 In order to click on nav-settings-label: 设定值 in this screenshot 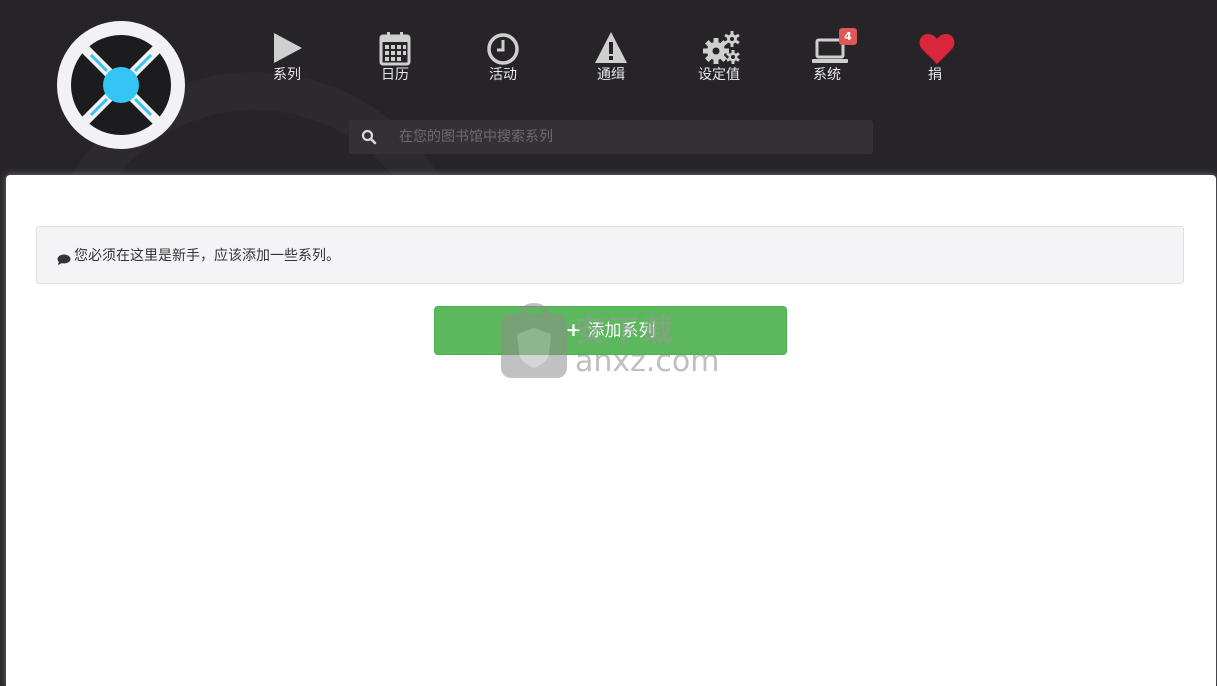, I will do `click(719, 75)`.